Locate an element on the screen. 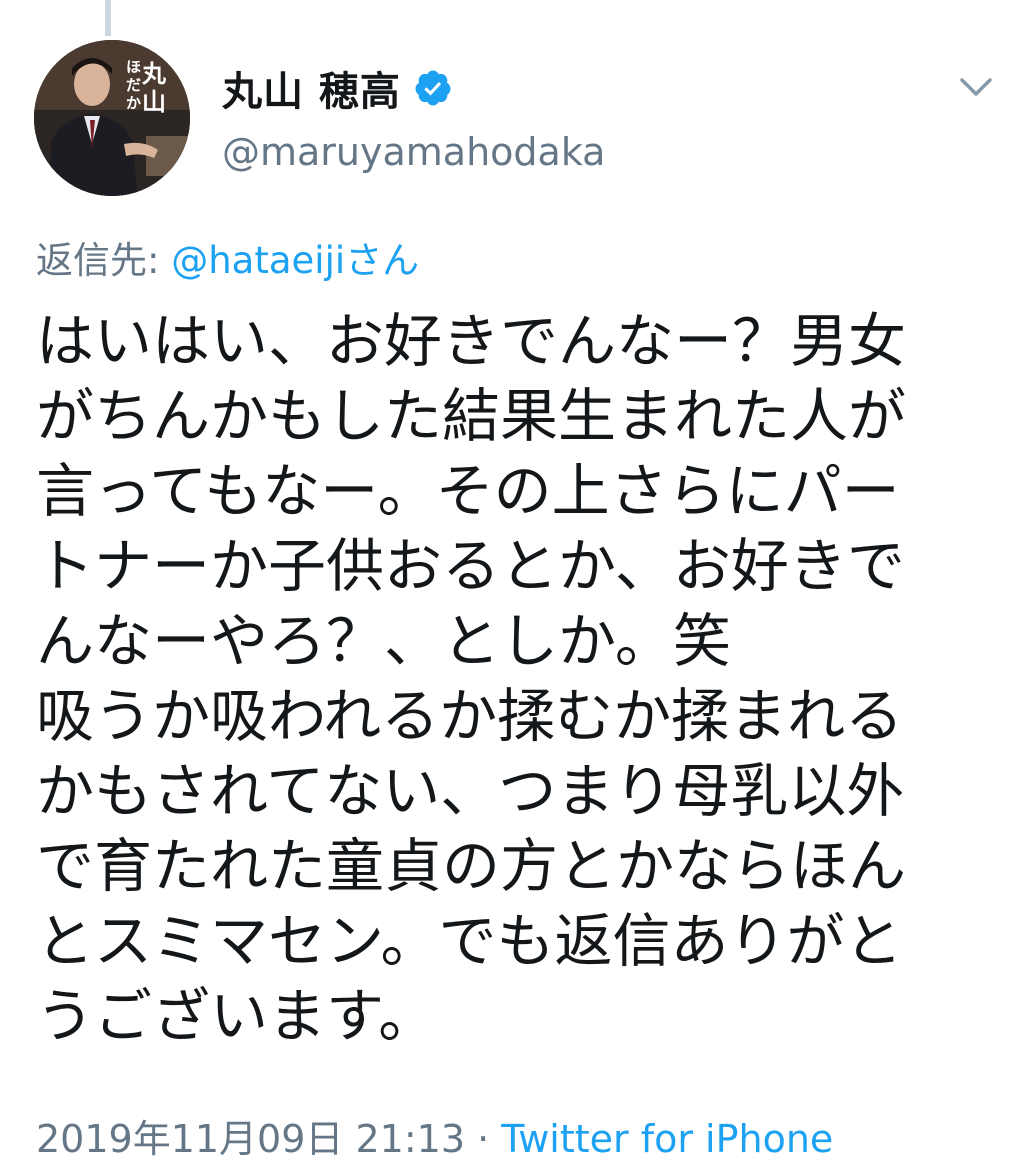 The image size is (1024, 1175). tweet-text-line: かもされてない、つまり母乳以外 is located at coordinates (470, 791).